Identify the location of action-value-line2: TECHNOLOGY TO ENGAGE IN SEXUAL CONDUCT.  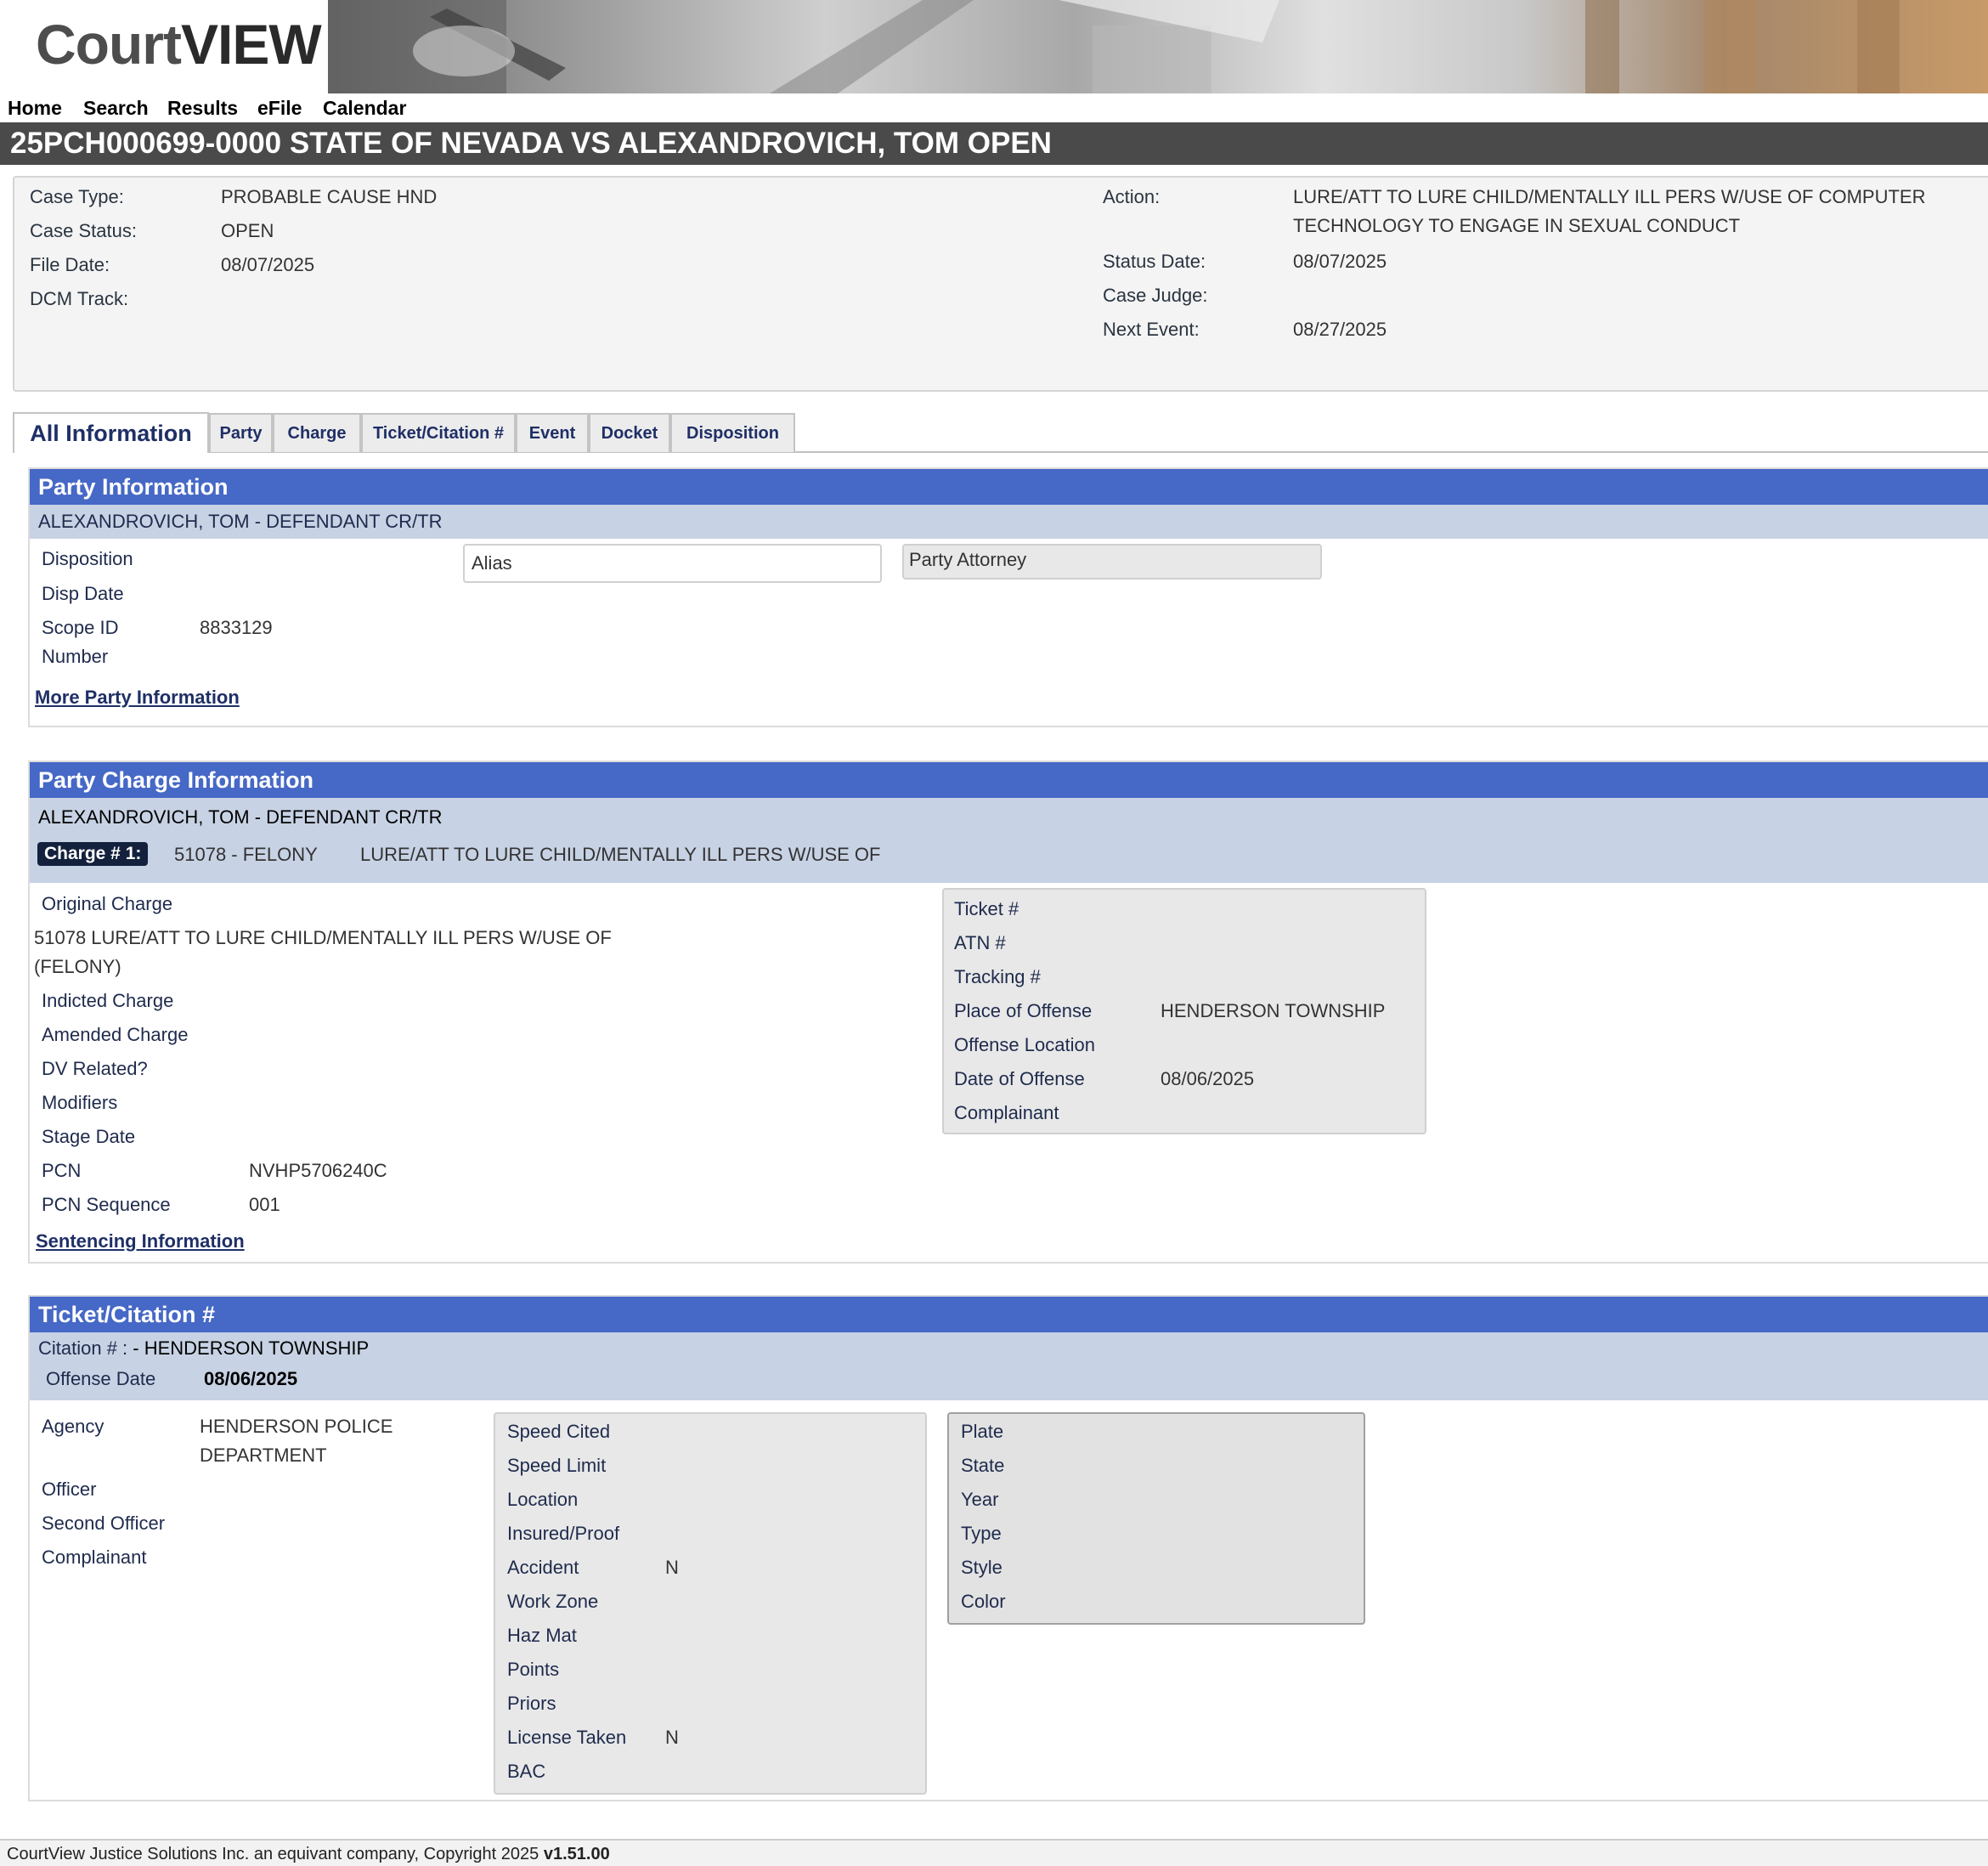
(1517, 226).